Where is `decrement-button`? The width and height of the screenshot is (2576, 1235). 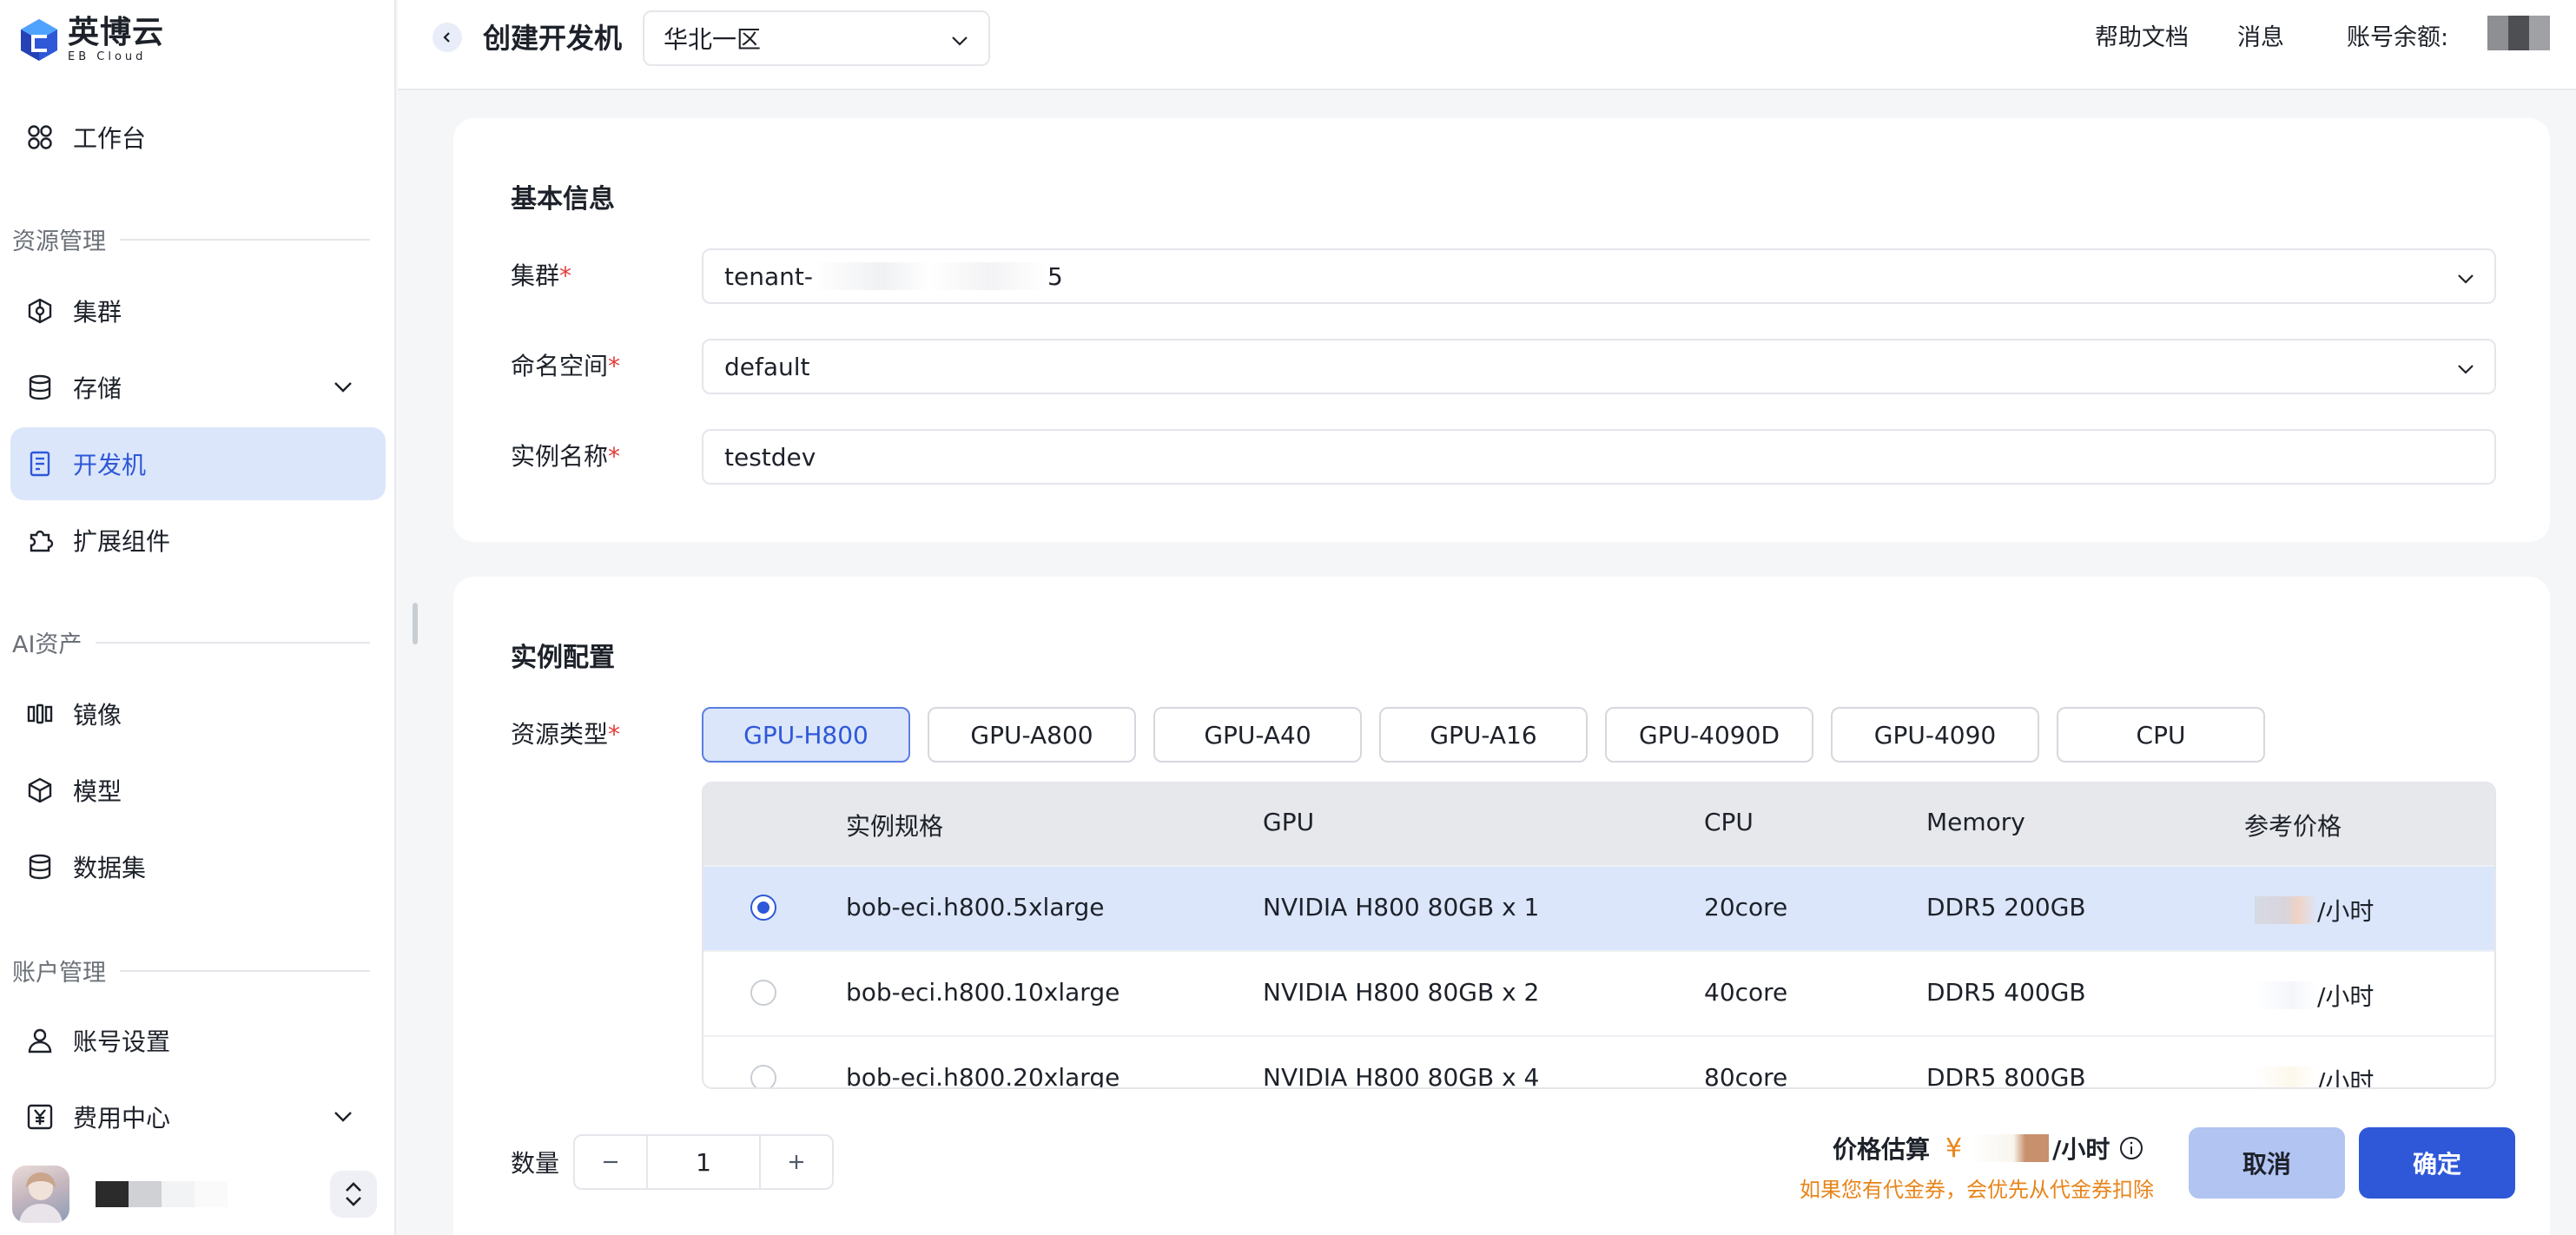 decrement-button is located at coordinates (611, 1162).